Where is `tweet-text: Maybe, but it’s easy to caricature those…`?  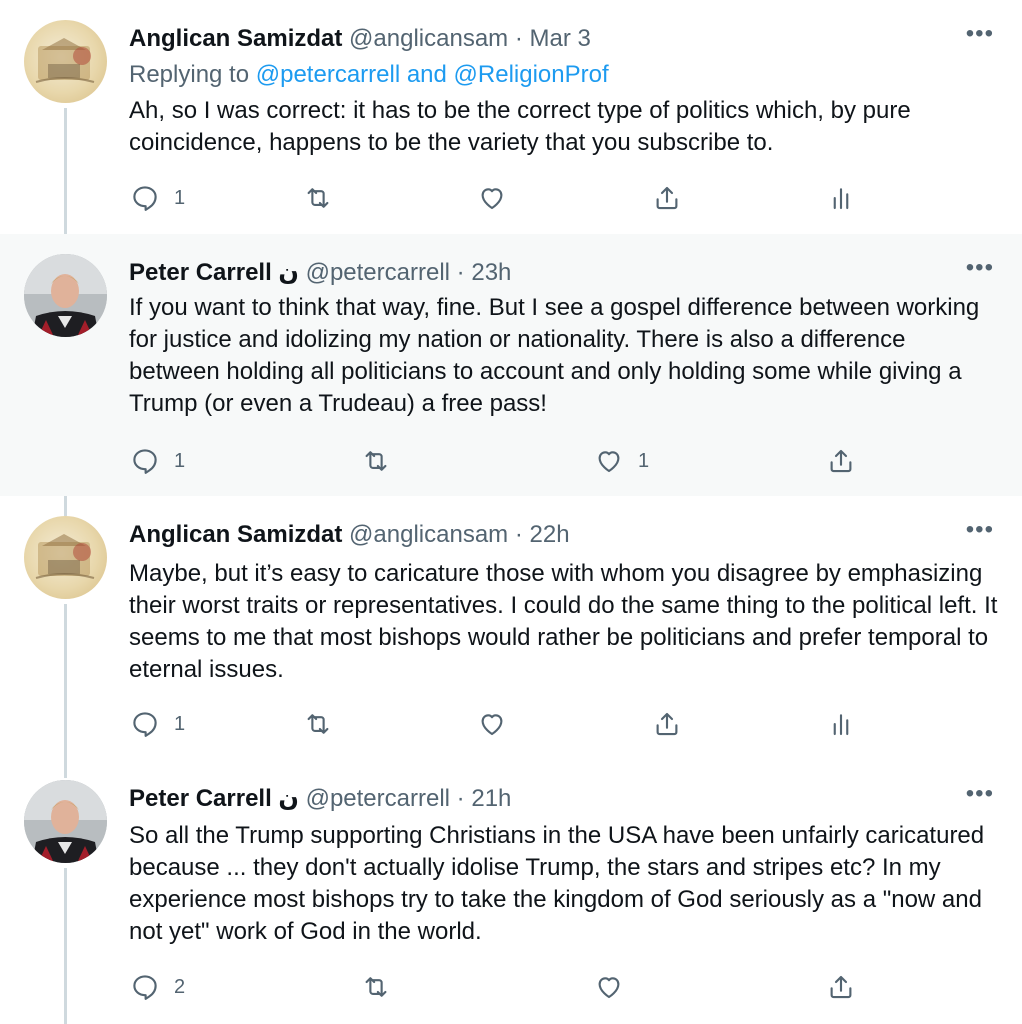
tweet-text: Maybe, but it’s easy to caricature those… is located at coordinates (563, 621).